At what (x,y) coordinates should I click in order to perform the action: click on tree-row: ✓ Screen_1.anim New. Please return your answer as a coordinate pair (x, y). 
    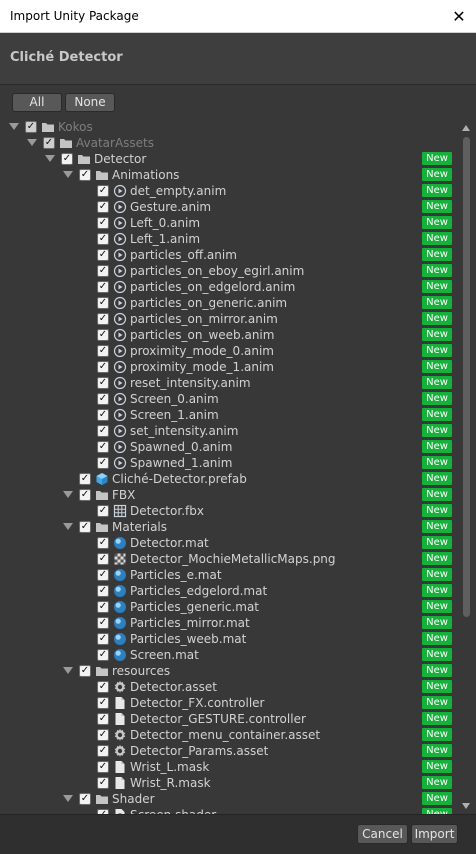
    Looking at the image, I should click on (229, 415).